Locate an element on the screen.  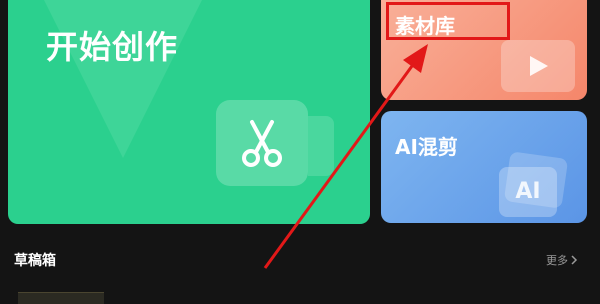
ai-mix-title: AI混剪 is located at coordinates (426, 147).